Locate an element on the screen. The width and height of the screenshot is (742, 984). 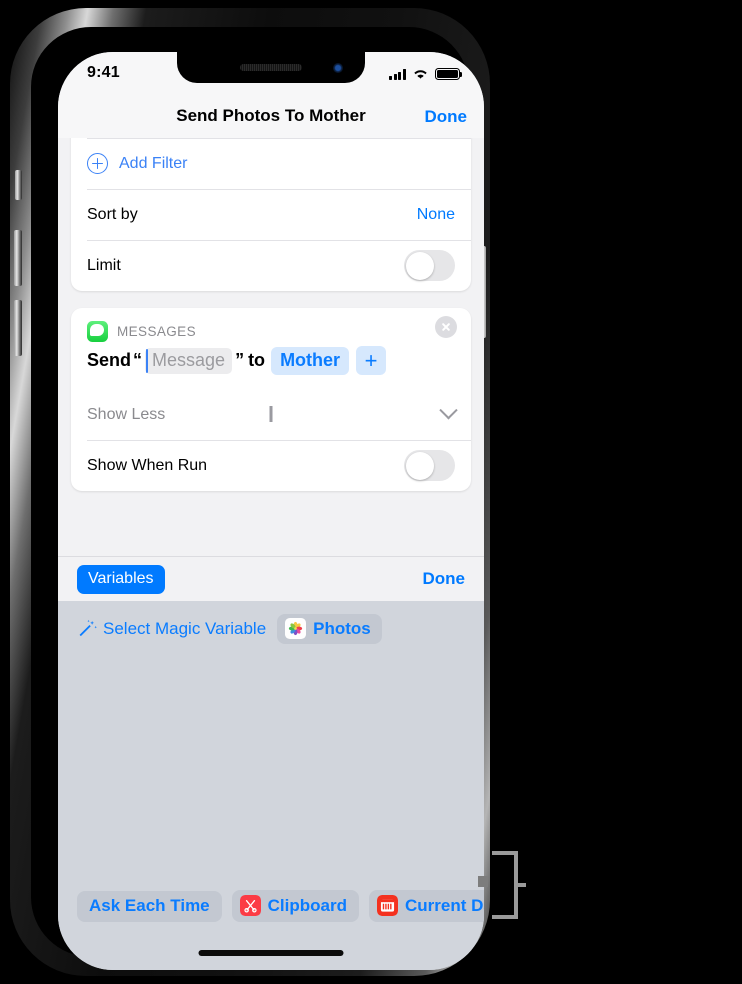
messages-app-icon is located at coordinates (97, 331).